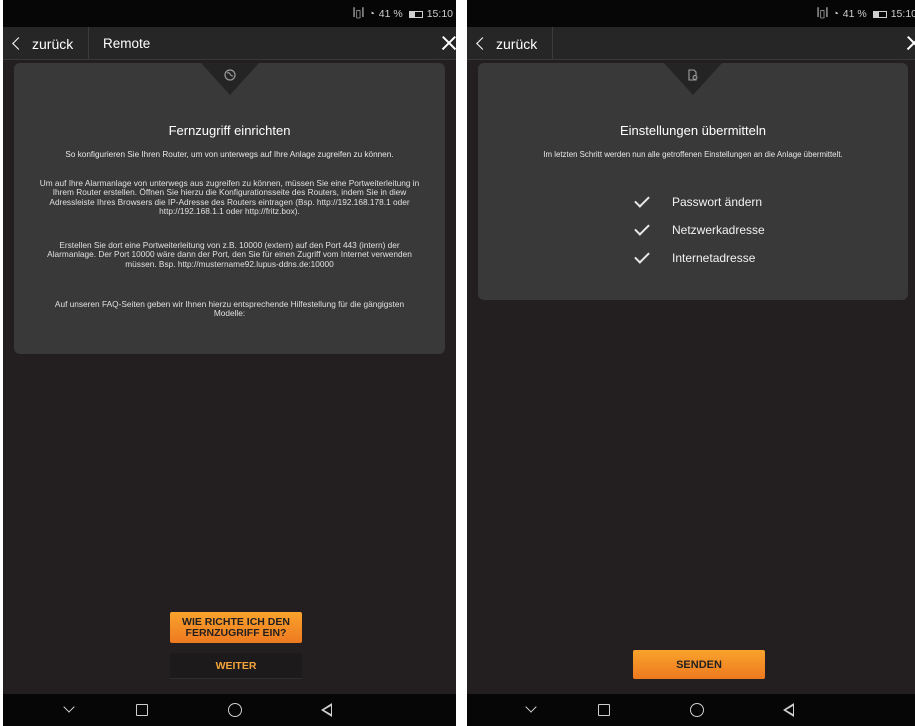  What do you see at coordinates (714, 258) in the screenshot?
I see `list-item-label: Internetadresse` at bounding box center [714, 258].